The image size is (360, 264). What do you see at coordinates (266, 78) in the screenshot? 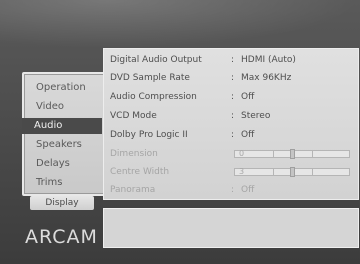
I see `setting-value: Max 96KHz` at bounding box center [266, 78].